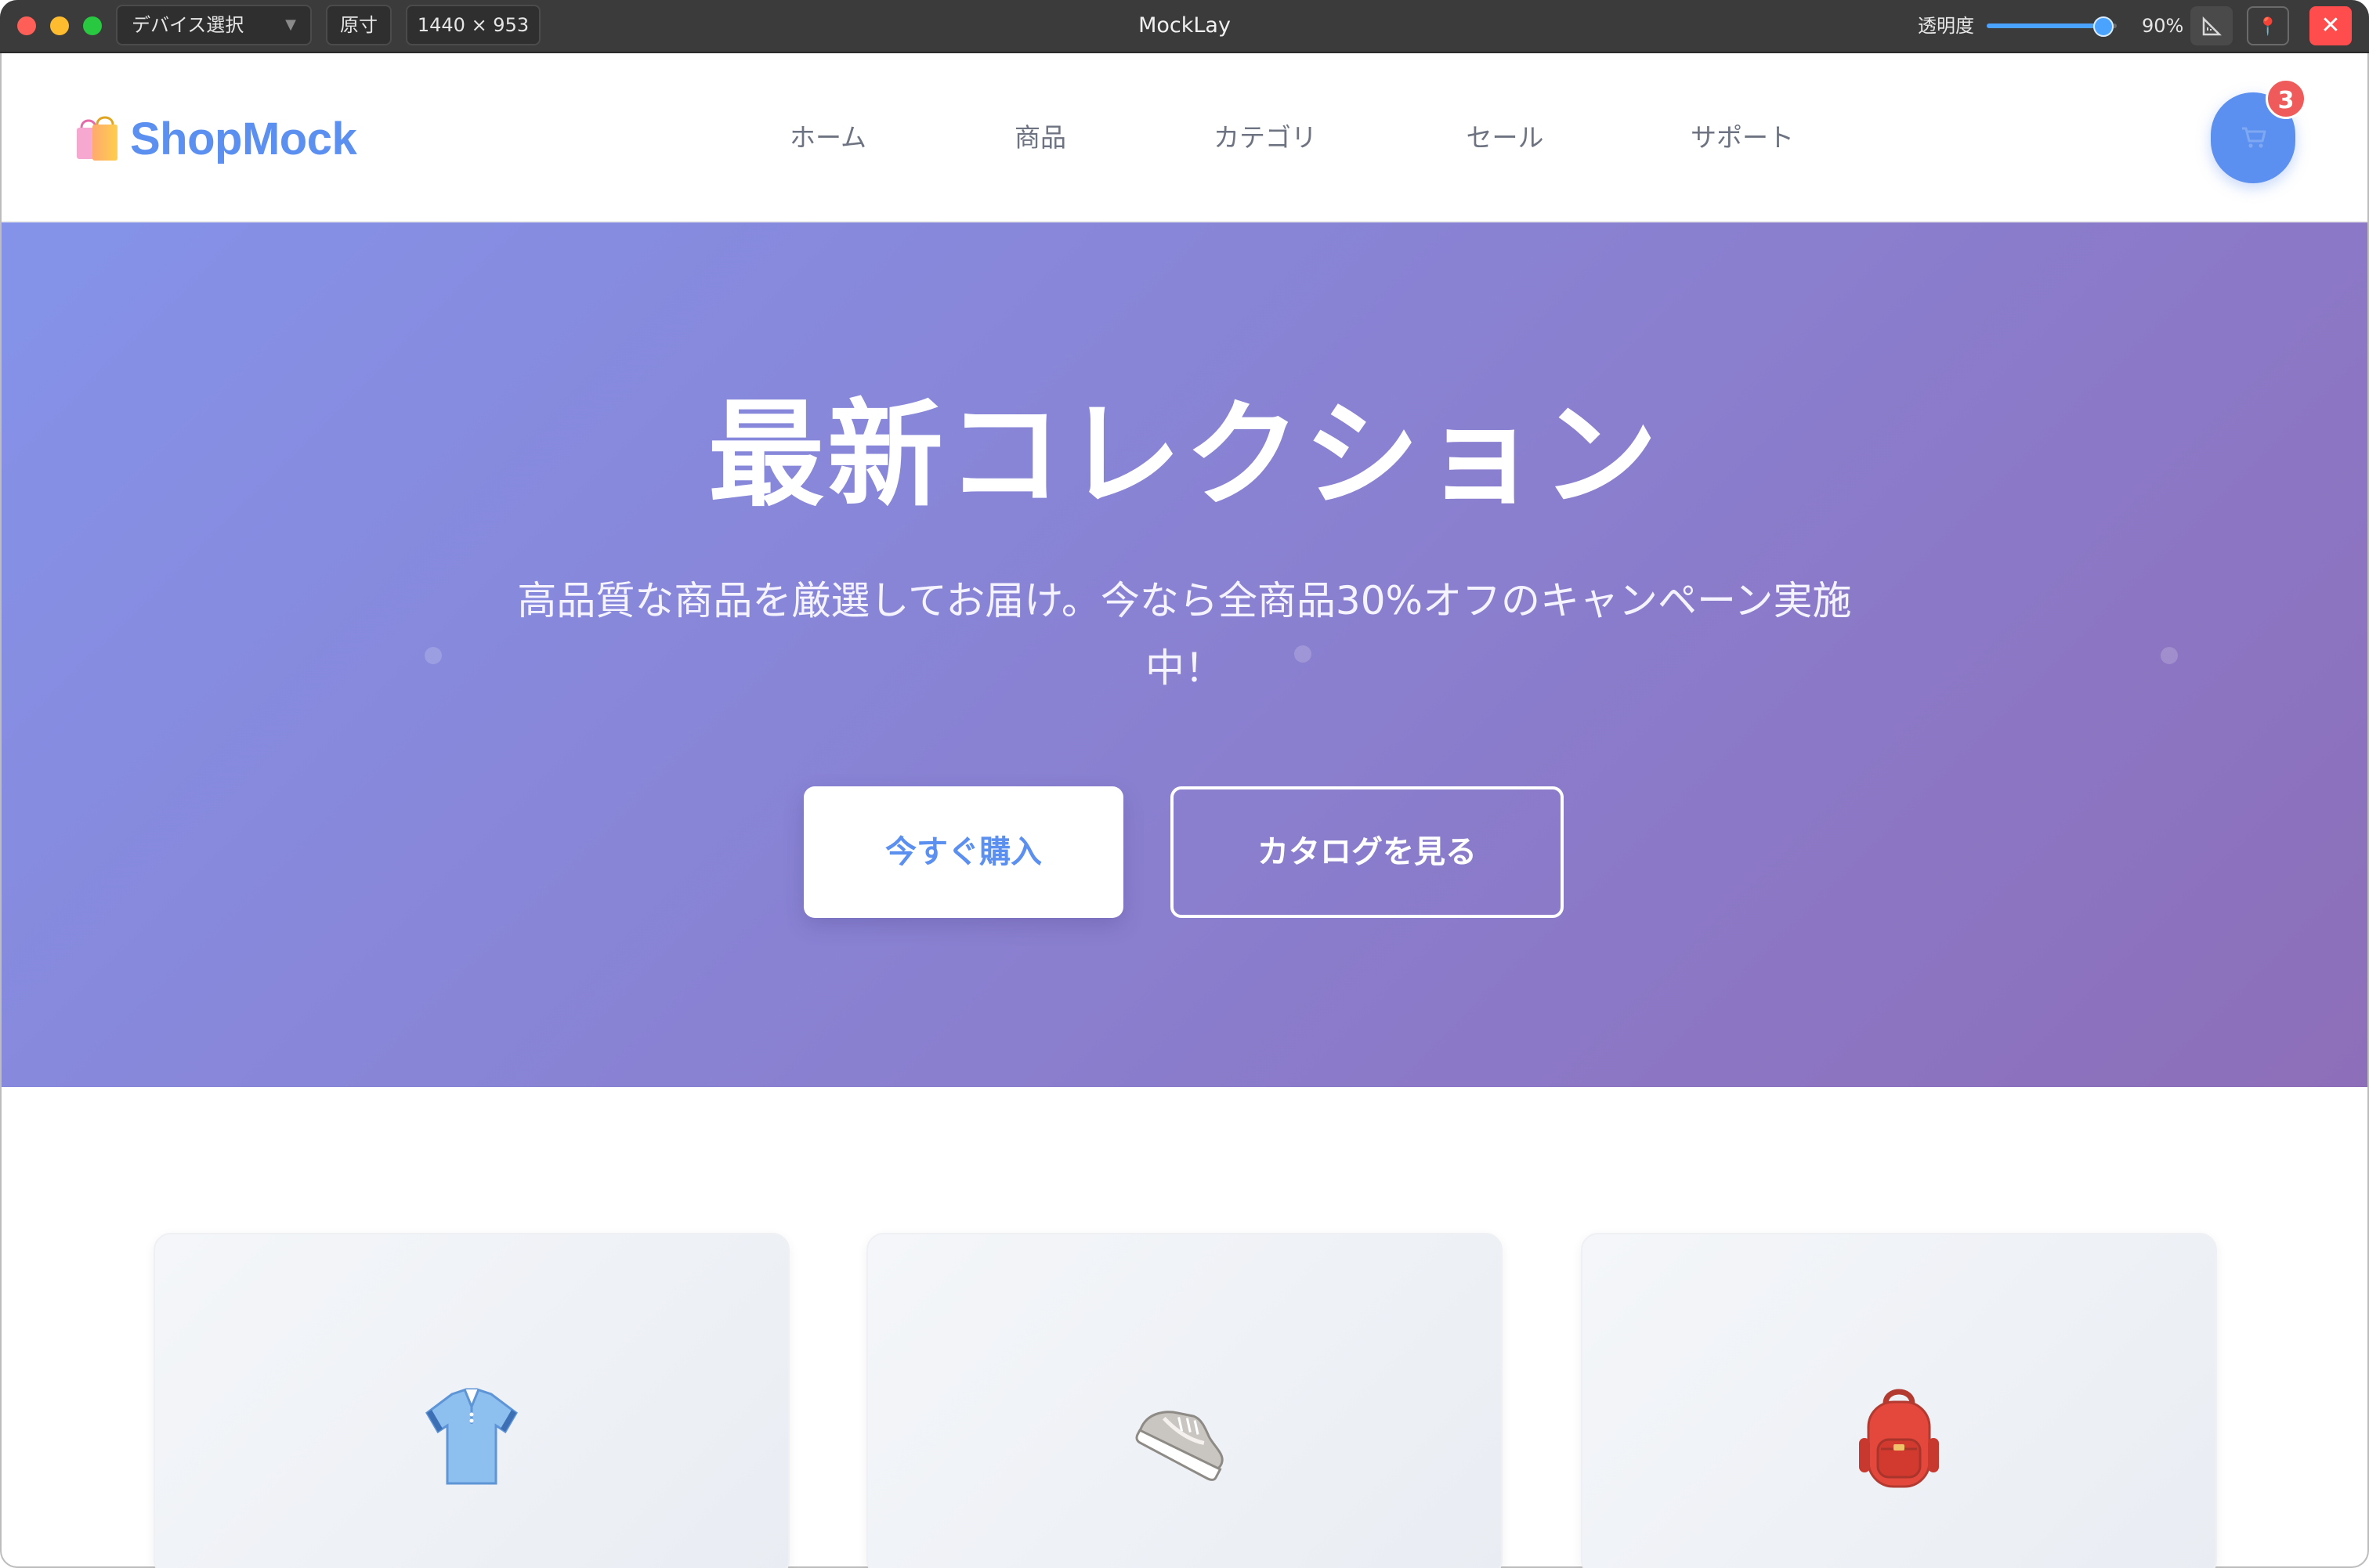 This screenshot has height=1568, width=2369. Describe the element at coordinates (359, 25) in the screenshot. I see `original-size-button: 原寸` at that location.